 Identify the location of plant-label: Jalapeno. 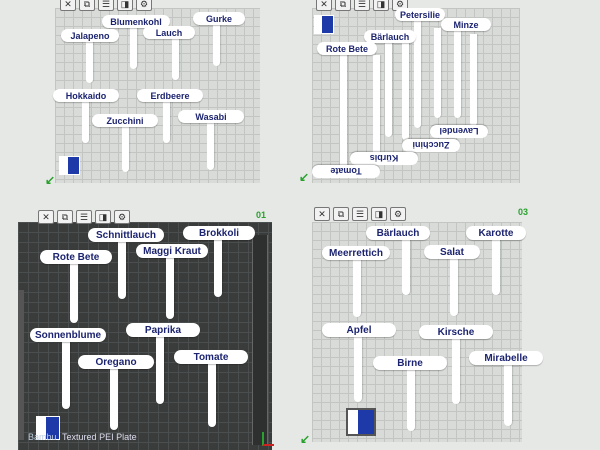
(90, 35).